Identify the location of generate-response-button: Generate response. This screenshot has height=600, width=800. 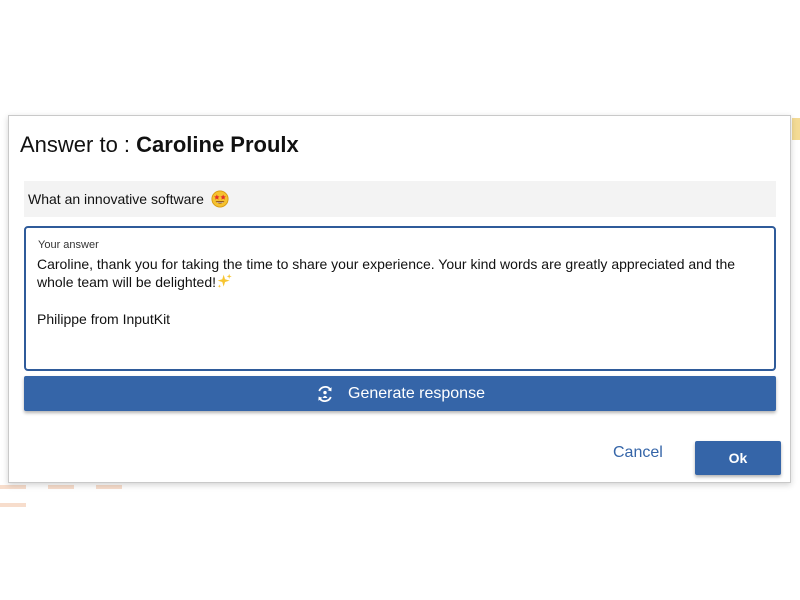
(400, 393).